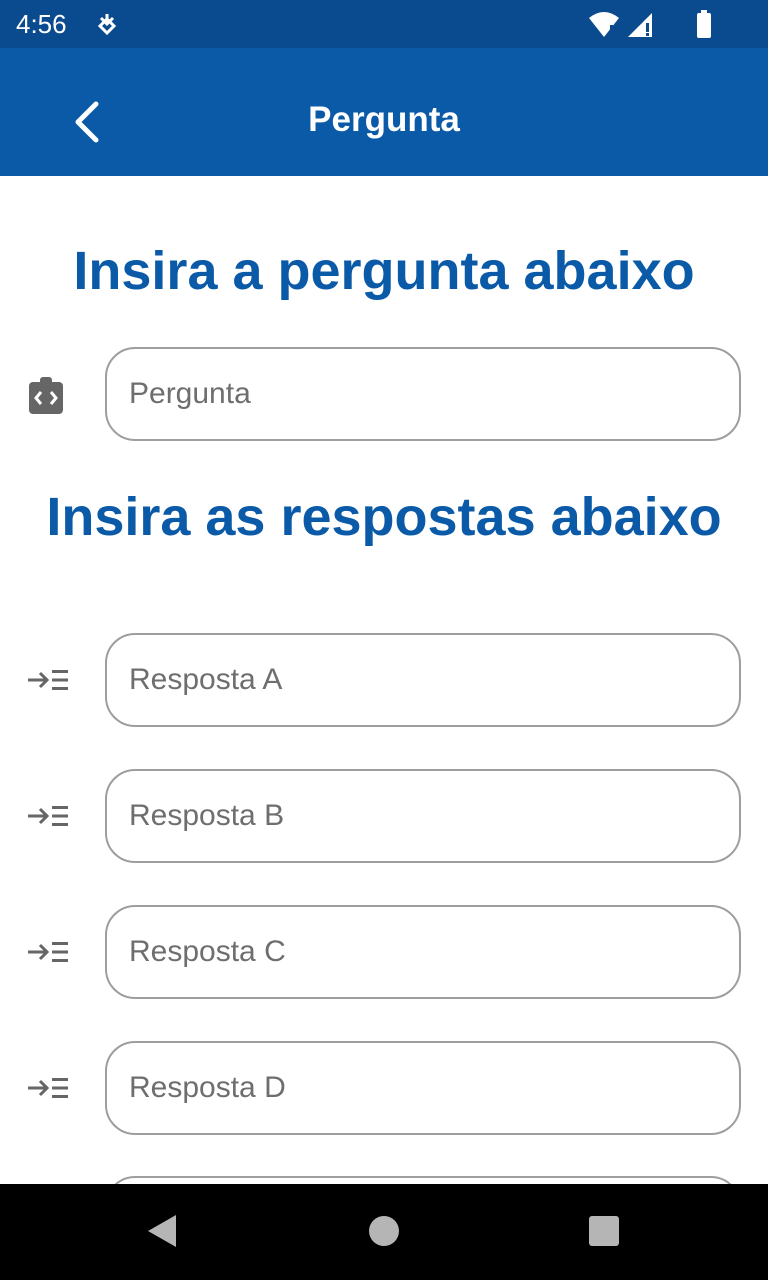 The width and height of the screenshot is (768, 1280). I want to click on answer-row-d, so click(384, 1089).